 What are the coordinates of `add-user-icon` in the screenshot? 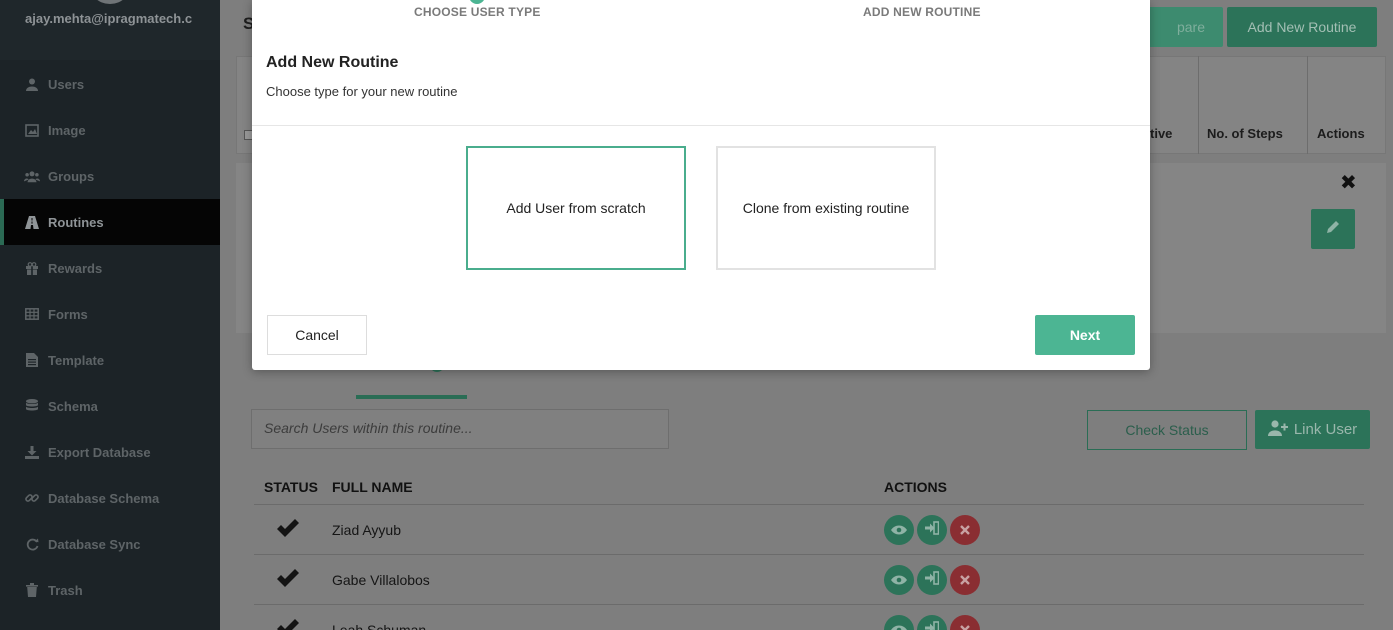 It's located at (1277, 429).